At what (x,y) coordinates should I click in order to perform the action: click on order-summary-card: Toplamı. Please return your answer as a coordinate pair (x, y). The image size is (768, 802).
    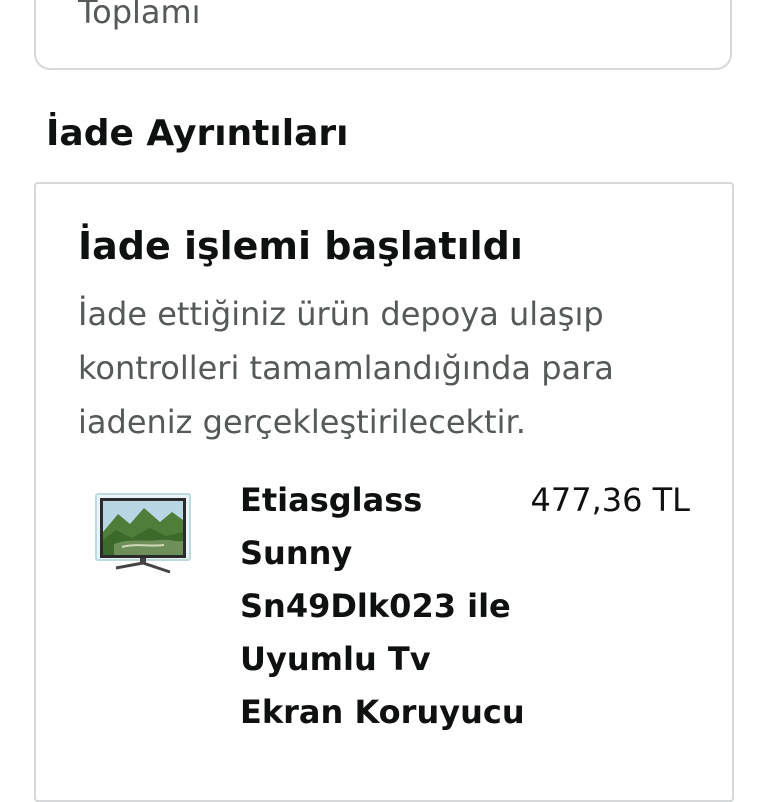
    Looking at the image, I should click on (383, 35).